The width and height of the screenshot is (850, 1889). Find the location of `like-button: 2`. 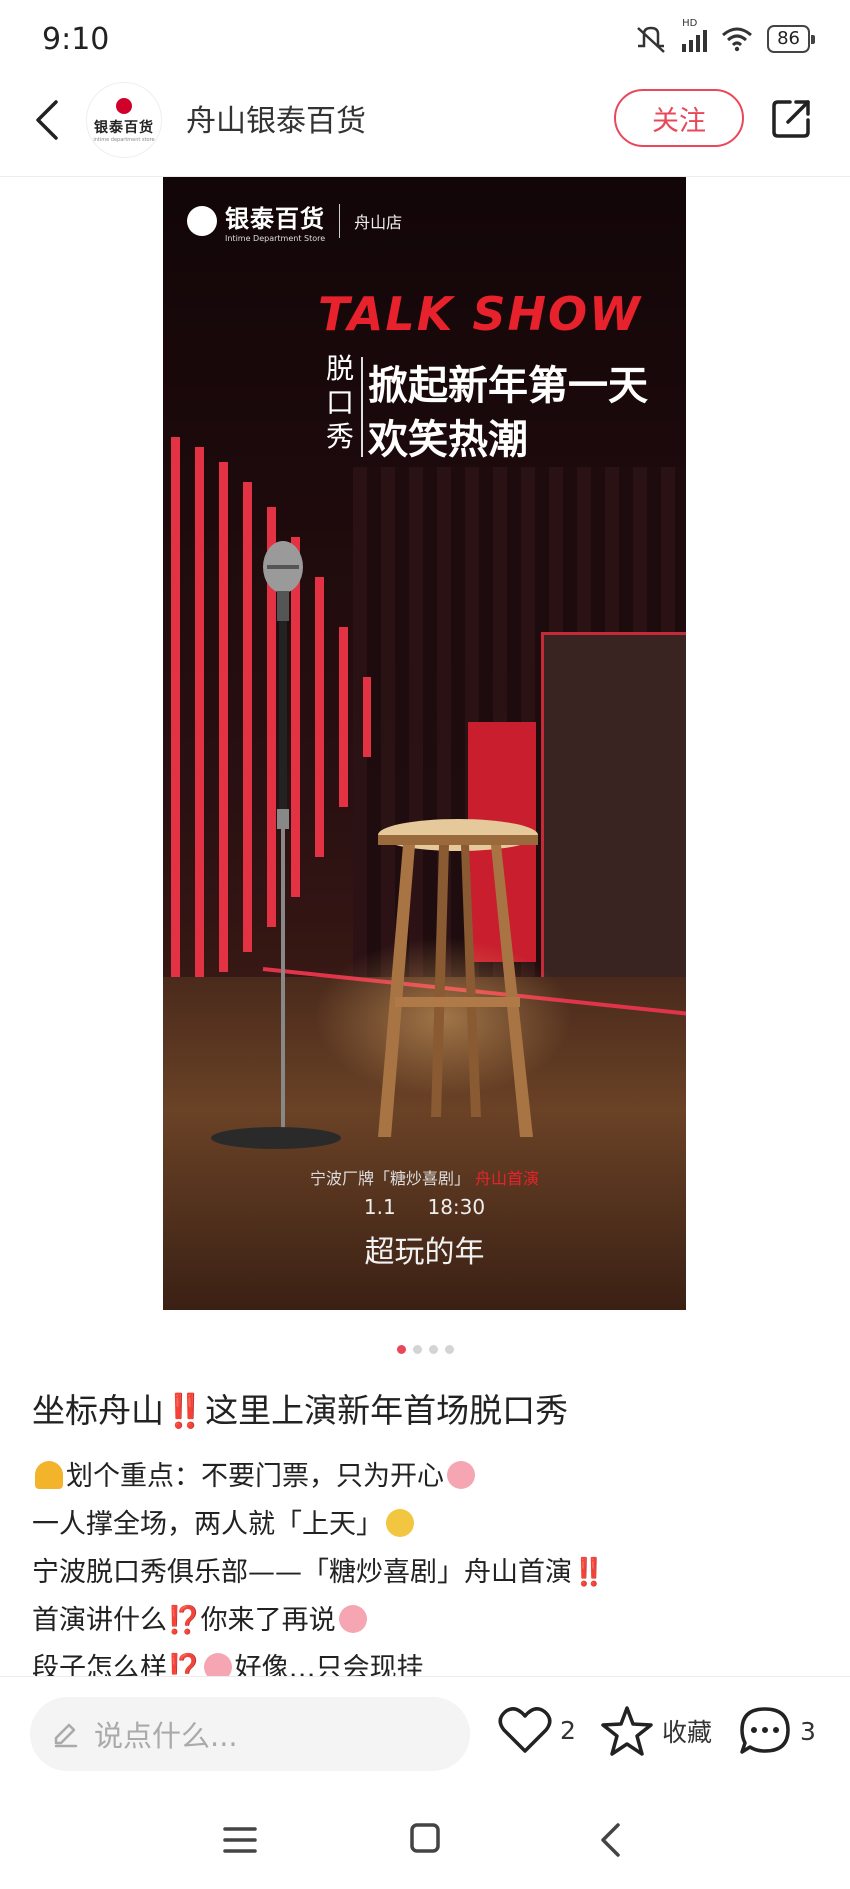

like-button: 2 is located at coordinates (537, 1730).